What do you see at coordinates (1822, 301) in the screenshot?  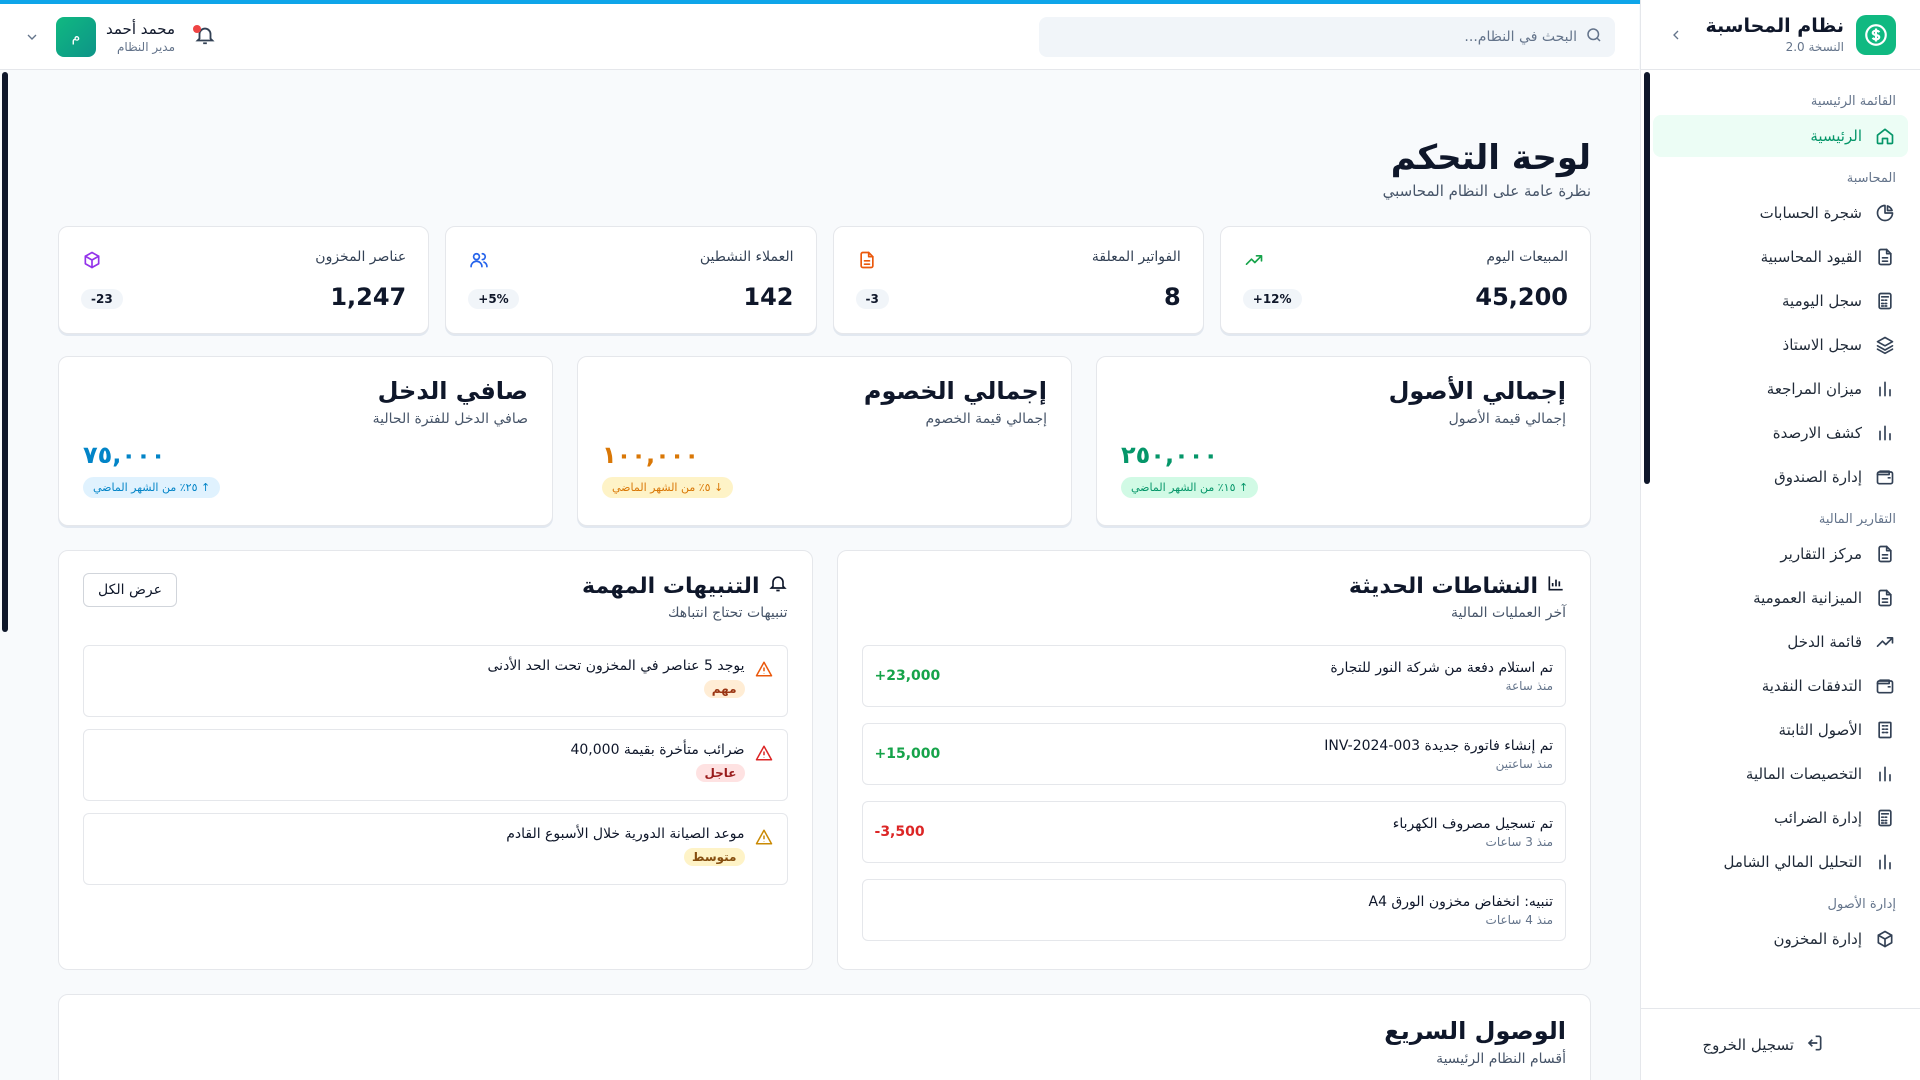 I see `sidebar-item-label: سجل اليومية` at bounding box center [1822, 301].